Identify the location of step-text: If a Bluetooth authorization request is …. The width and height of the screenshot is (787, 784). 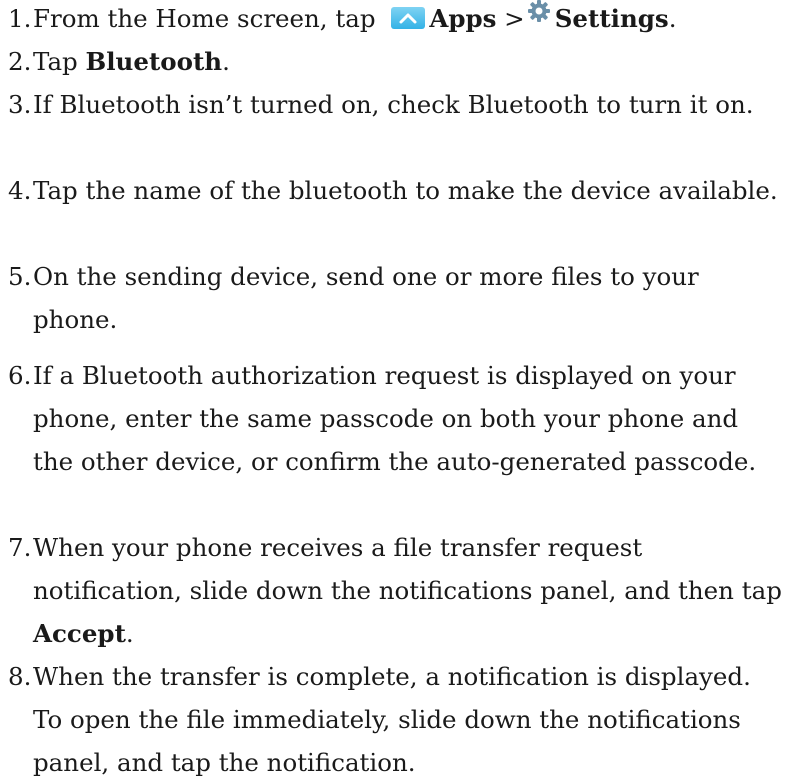
(395, 418).